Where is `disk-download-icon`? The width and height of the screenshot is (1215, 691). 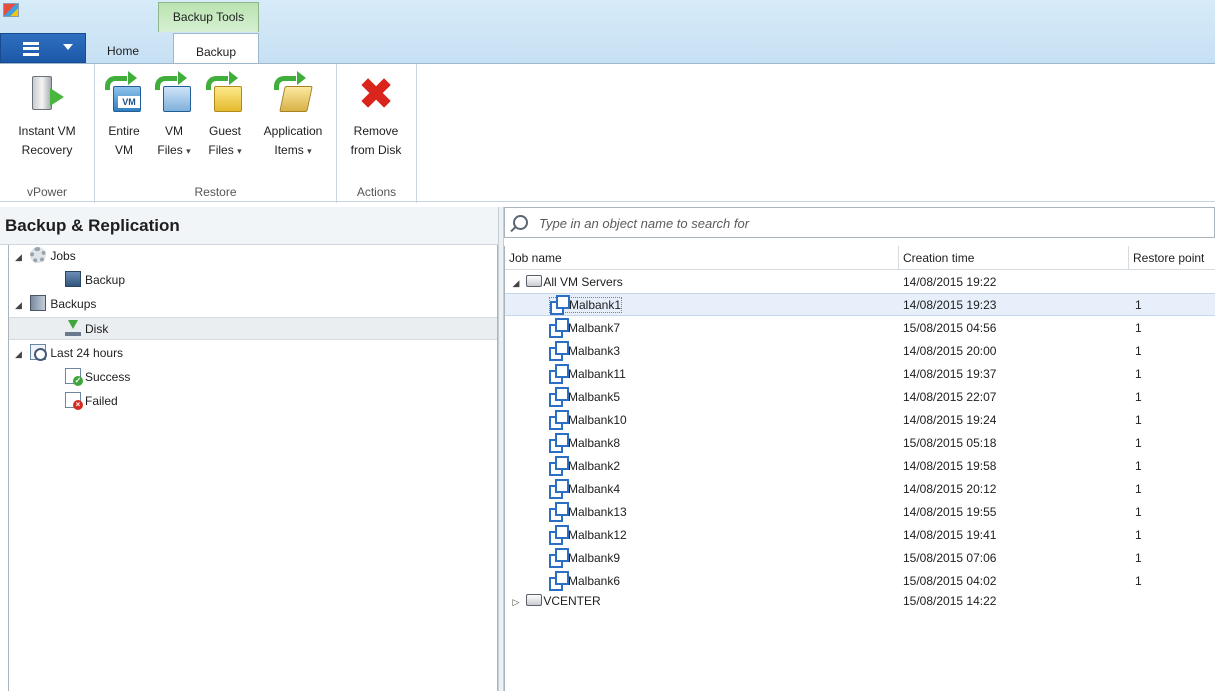 disk-download-icon is located at coordinates (73, 328).